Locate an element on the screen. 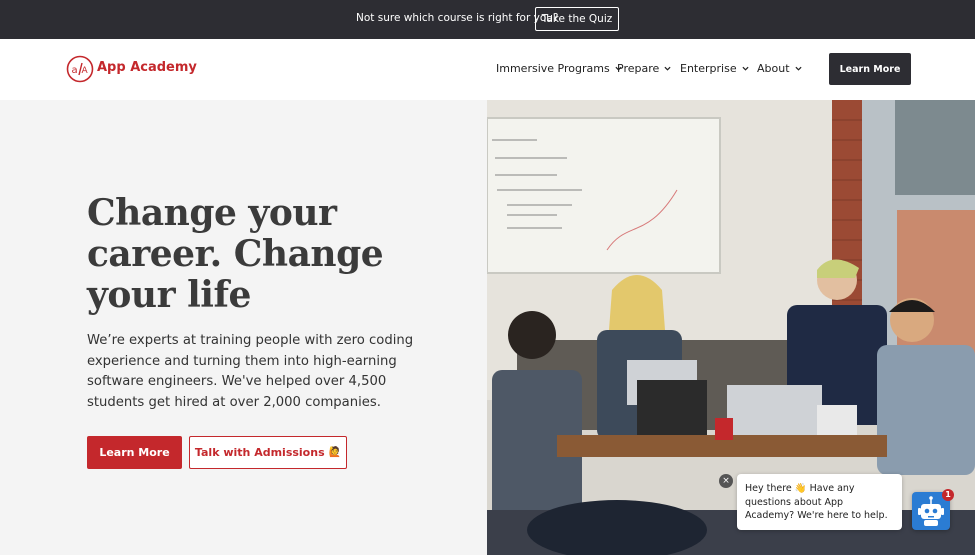 This screenshot has height=555, width=975. svg-text: A is located at coordinates (85, 71).